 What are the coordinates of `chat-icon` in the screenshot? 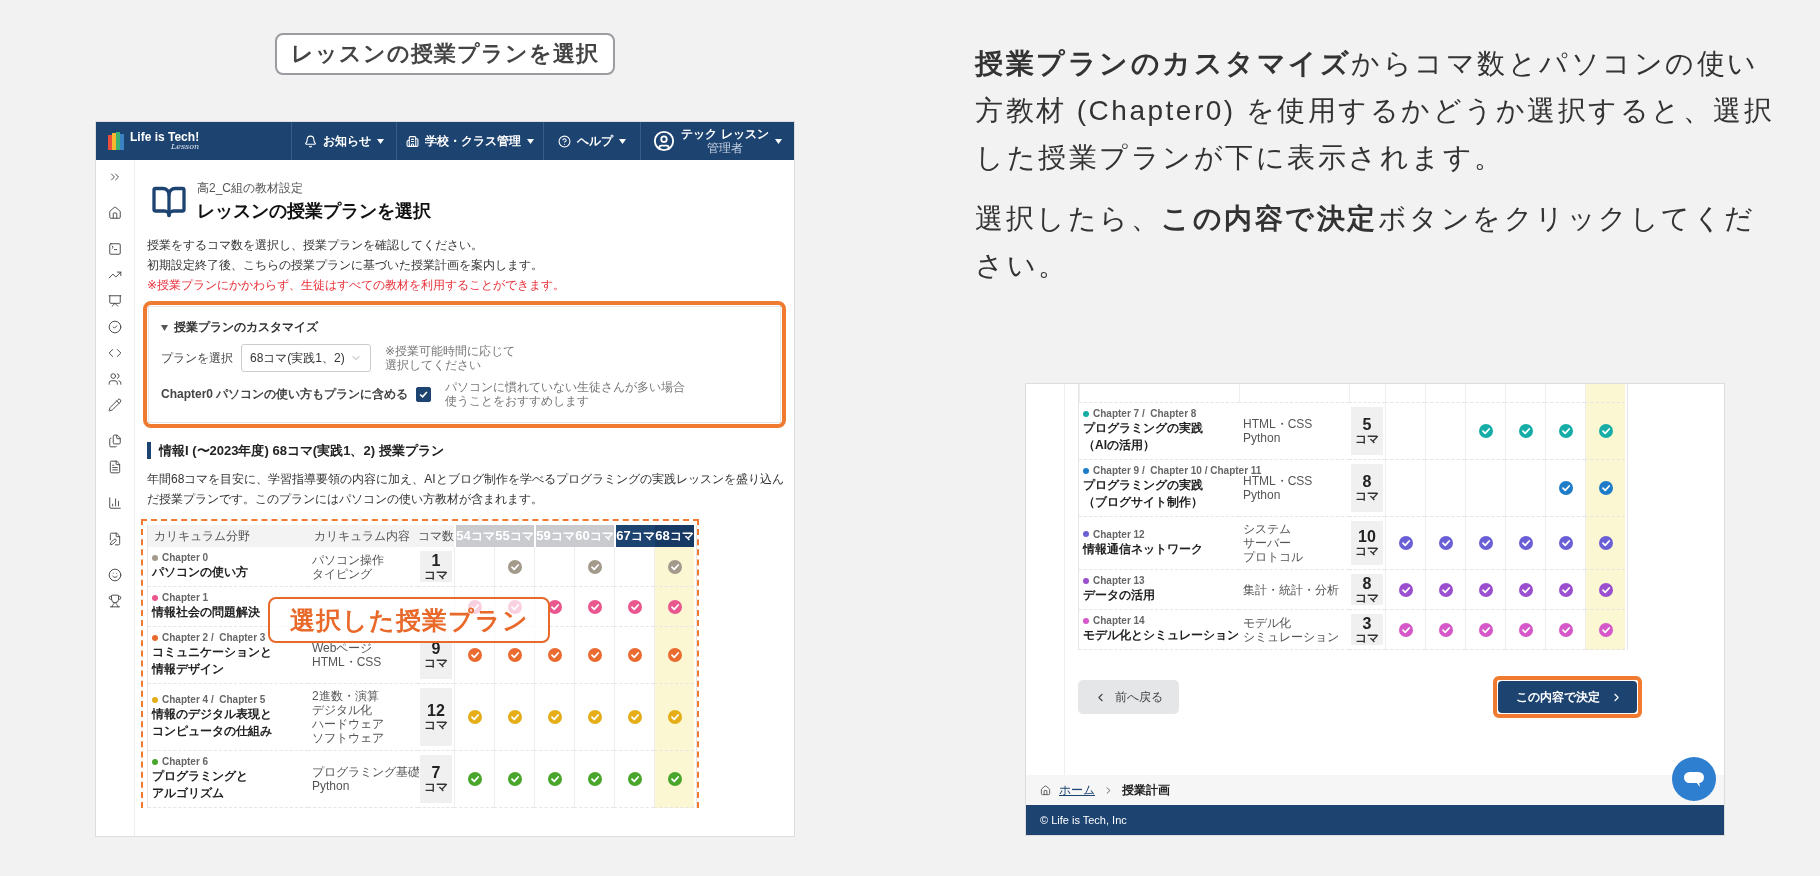 It's located at (1694, 779).